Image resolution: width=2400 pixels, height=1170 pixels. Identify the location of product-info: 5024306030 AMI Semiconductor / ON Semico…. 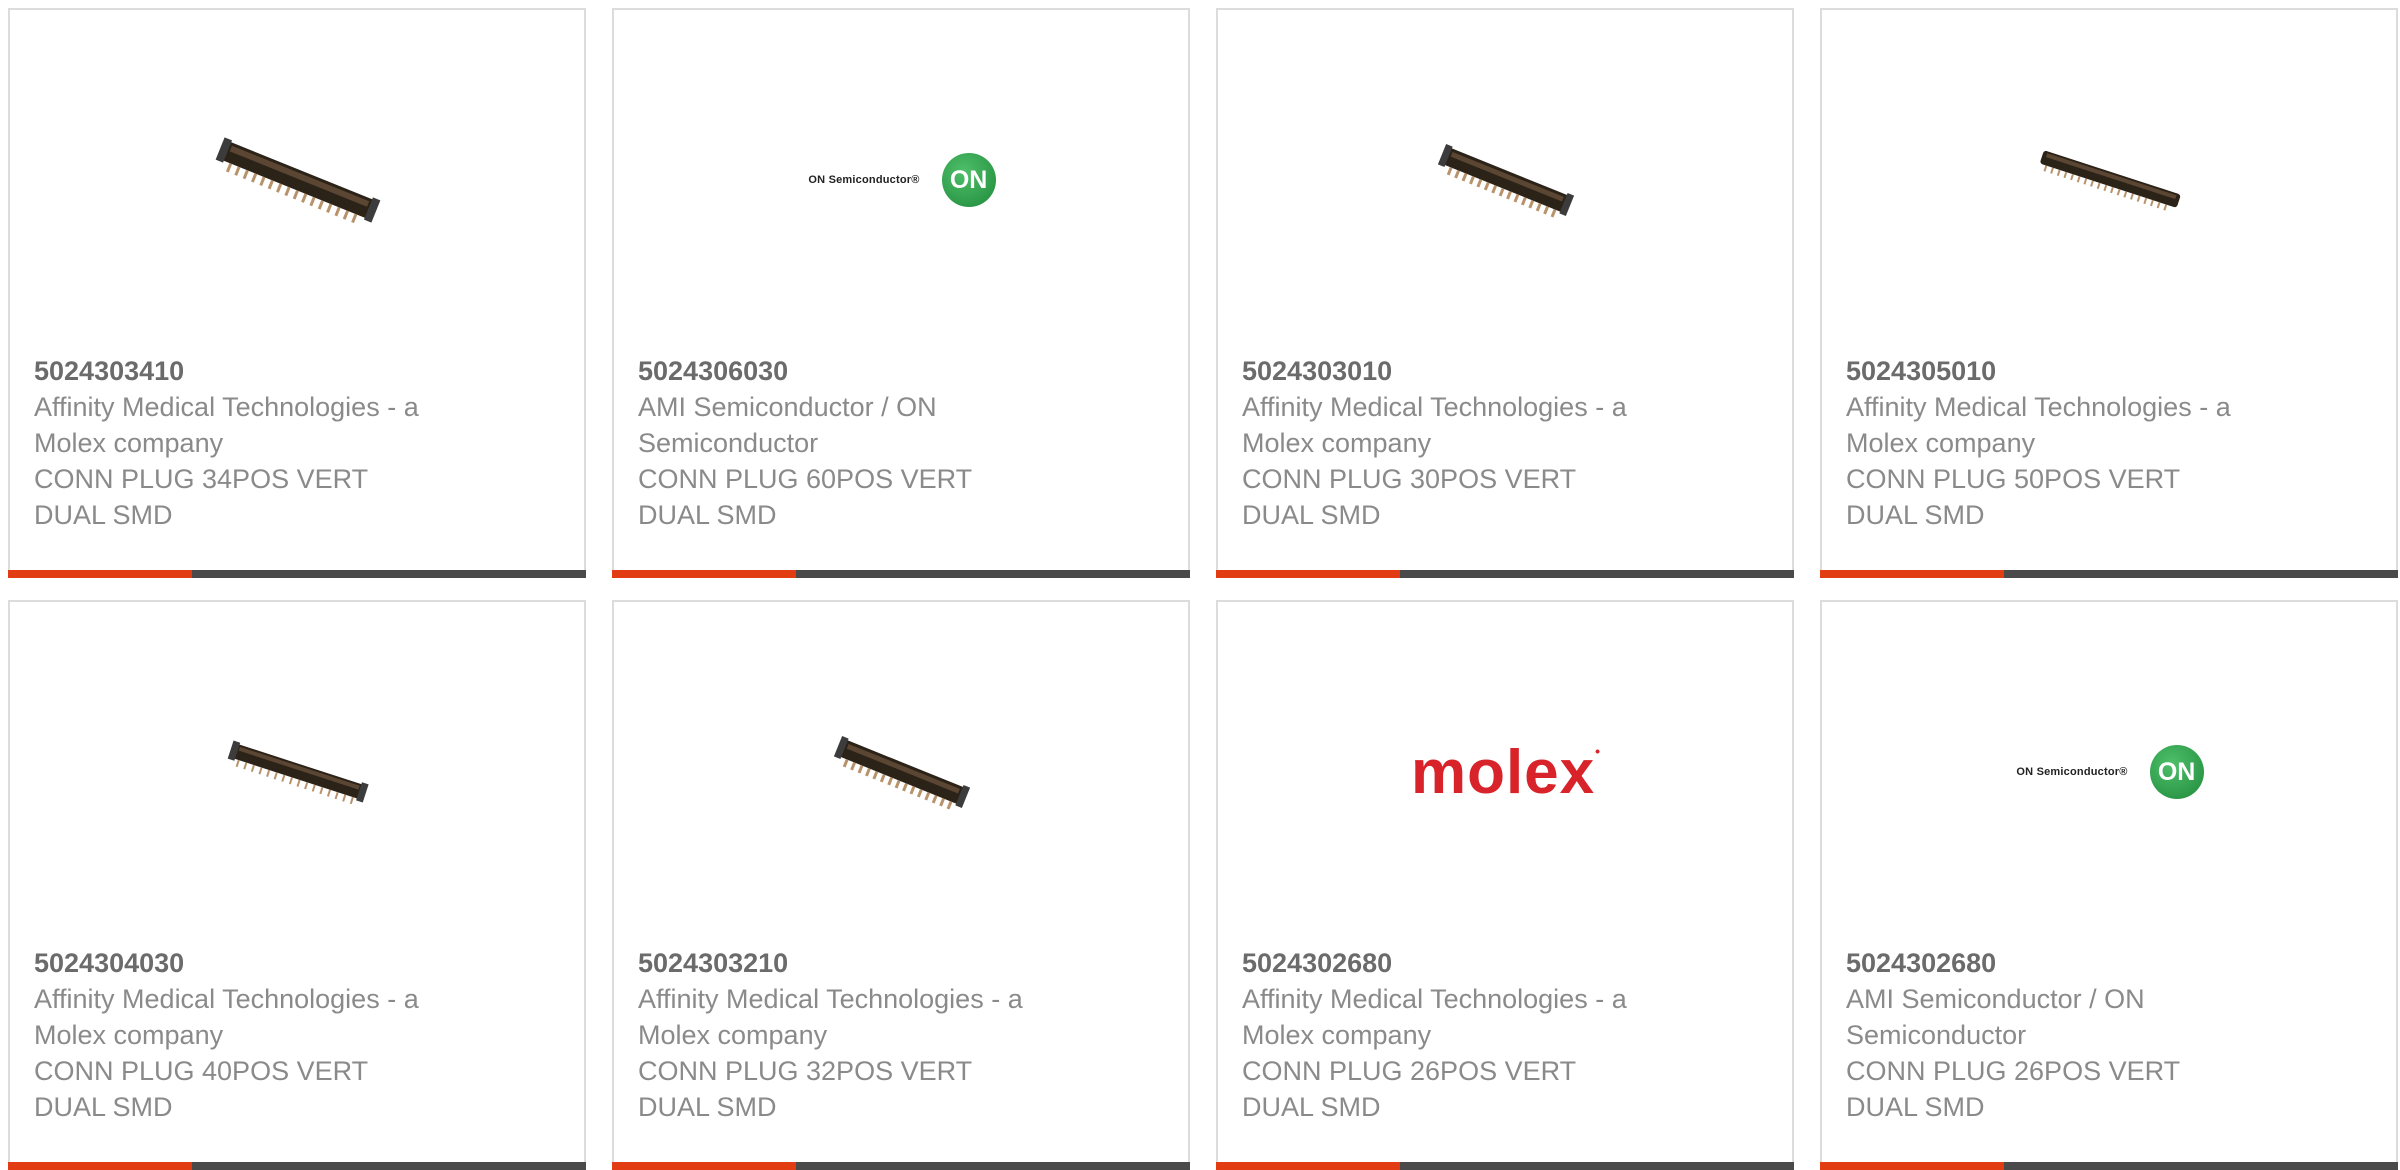
(868, 443).